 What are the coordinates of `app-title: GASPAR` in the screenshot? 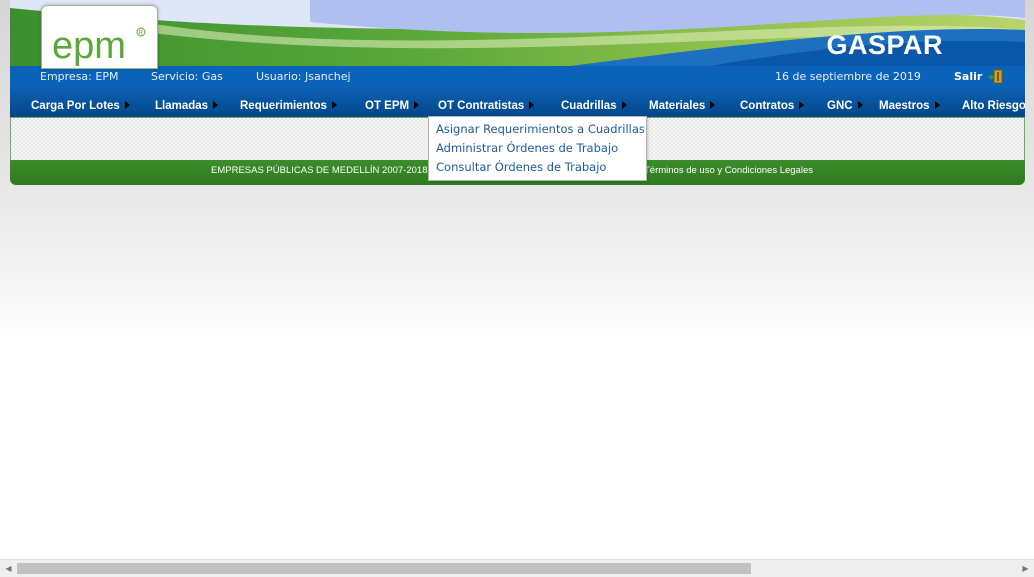 It's located at (884, 45).